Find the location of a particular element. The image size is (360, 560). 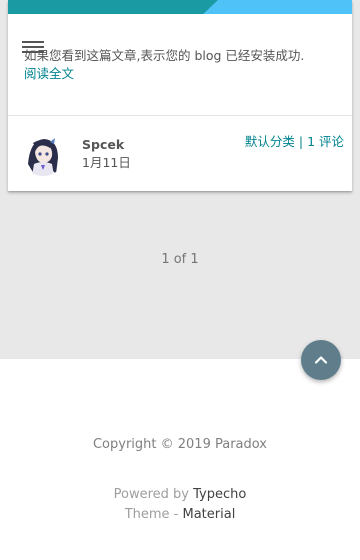

chevron-up-icon is located at coordinates (321, 360).